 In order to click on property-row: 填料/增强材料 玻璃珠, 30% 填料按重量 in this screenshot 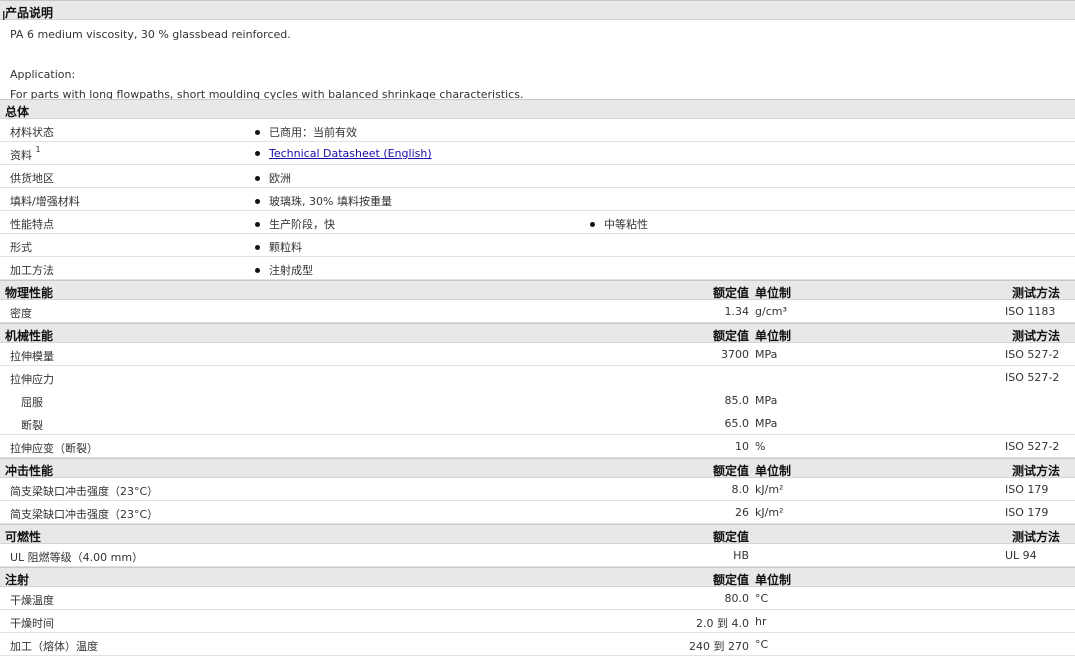, I will do `click(537, 199)`.